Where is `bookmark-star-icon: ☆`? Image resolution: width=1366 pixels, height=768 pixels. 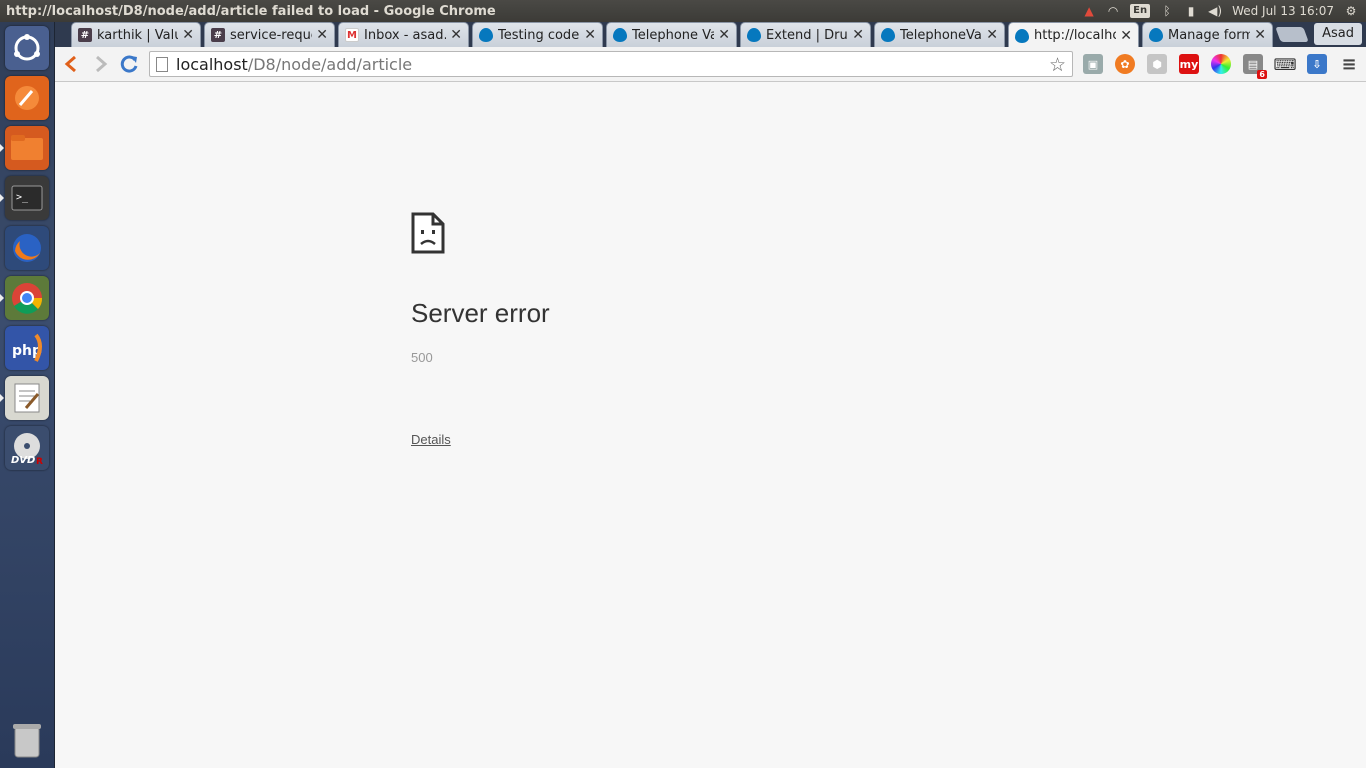
bookmark-star-icon: ☆ is located at coordinates (1057, 65).